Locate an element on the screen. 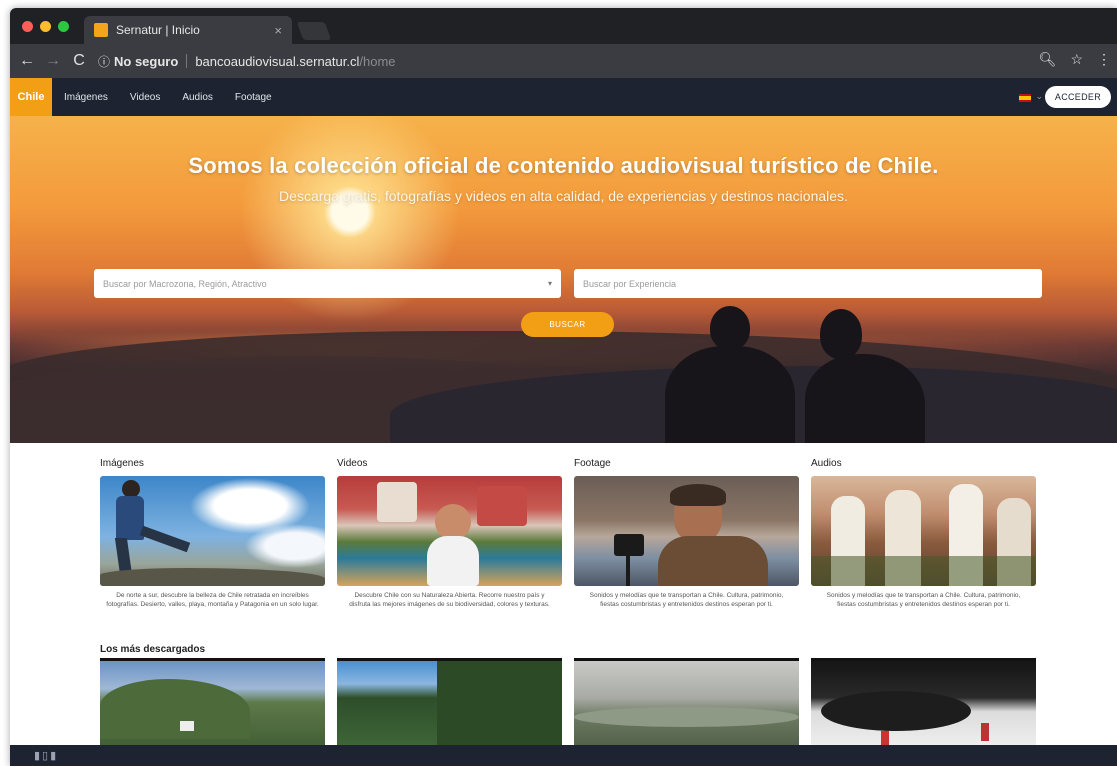 This screenshot has height=766, width=1117. close-window-button is located at coordinates (27, 26).